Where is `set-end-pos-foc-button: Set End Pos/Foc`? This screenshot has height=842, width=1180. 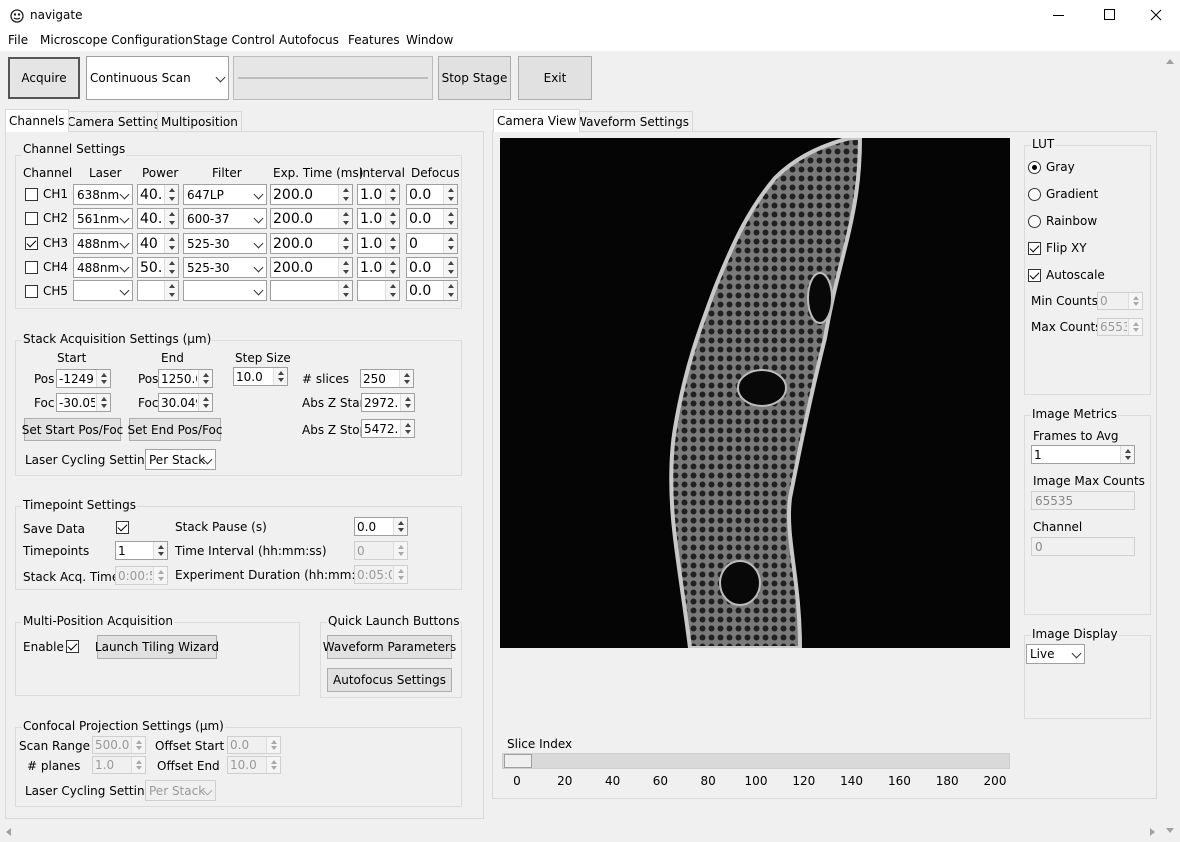
set-end-pos-foc-button: Set End Pos/Foc is located at coordinates (175, 429).